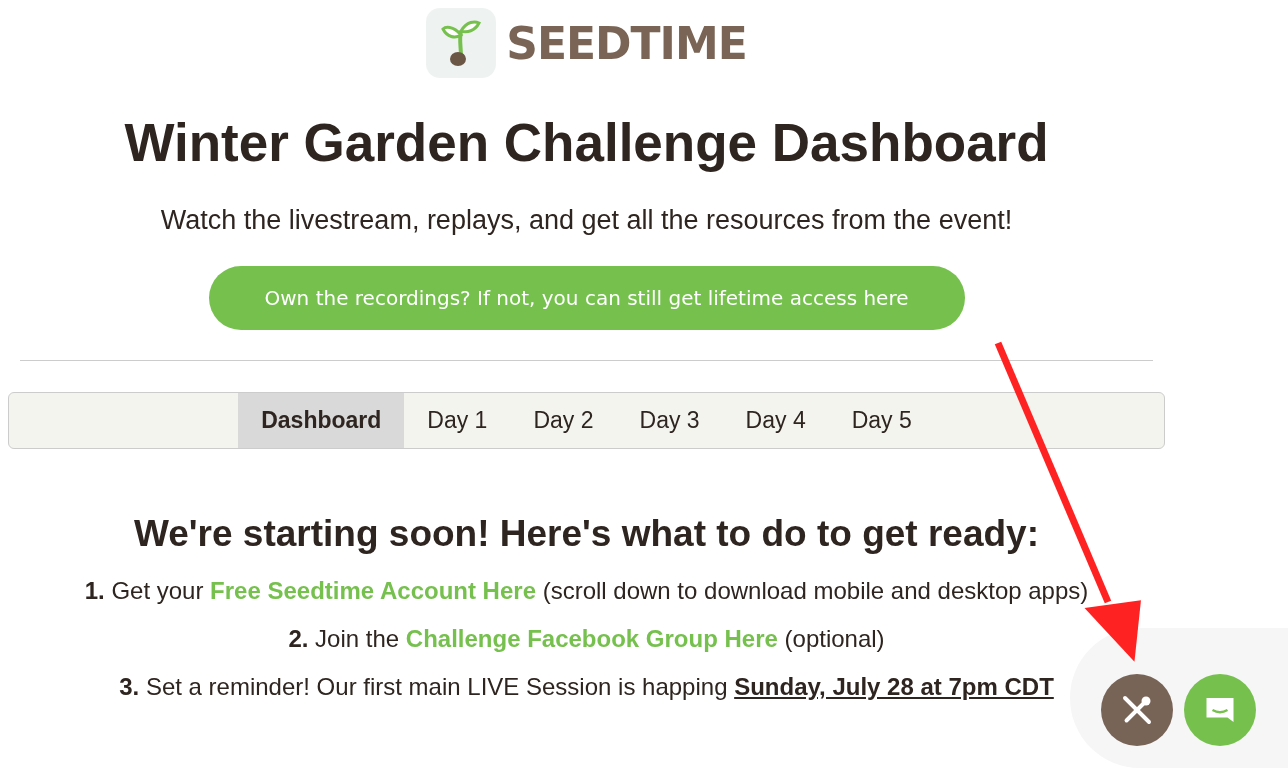  I want to click on step-text: 1. Get your Free Seedtime Account Here (scroll down to download mobile and desktop apps), so click(586, 591).